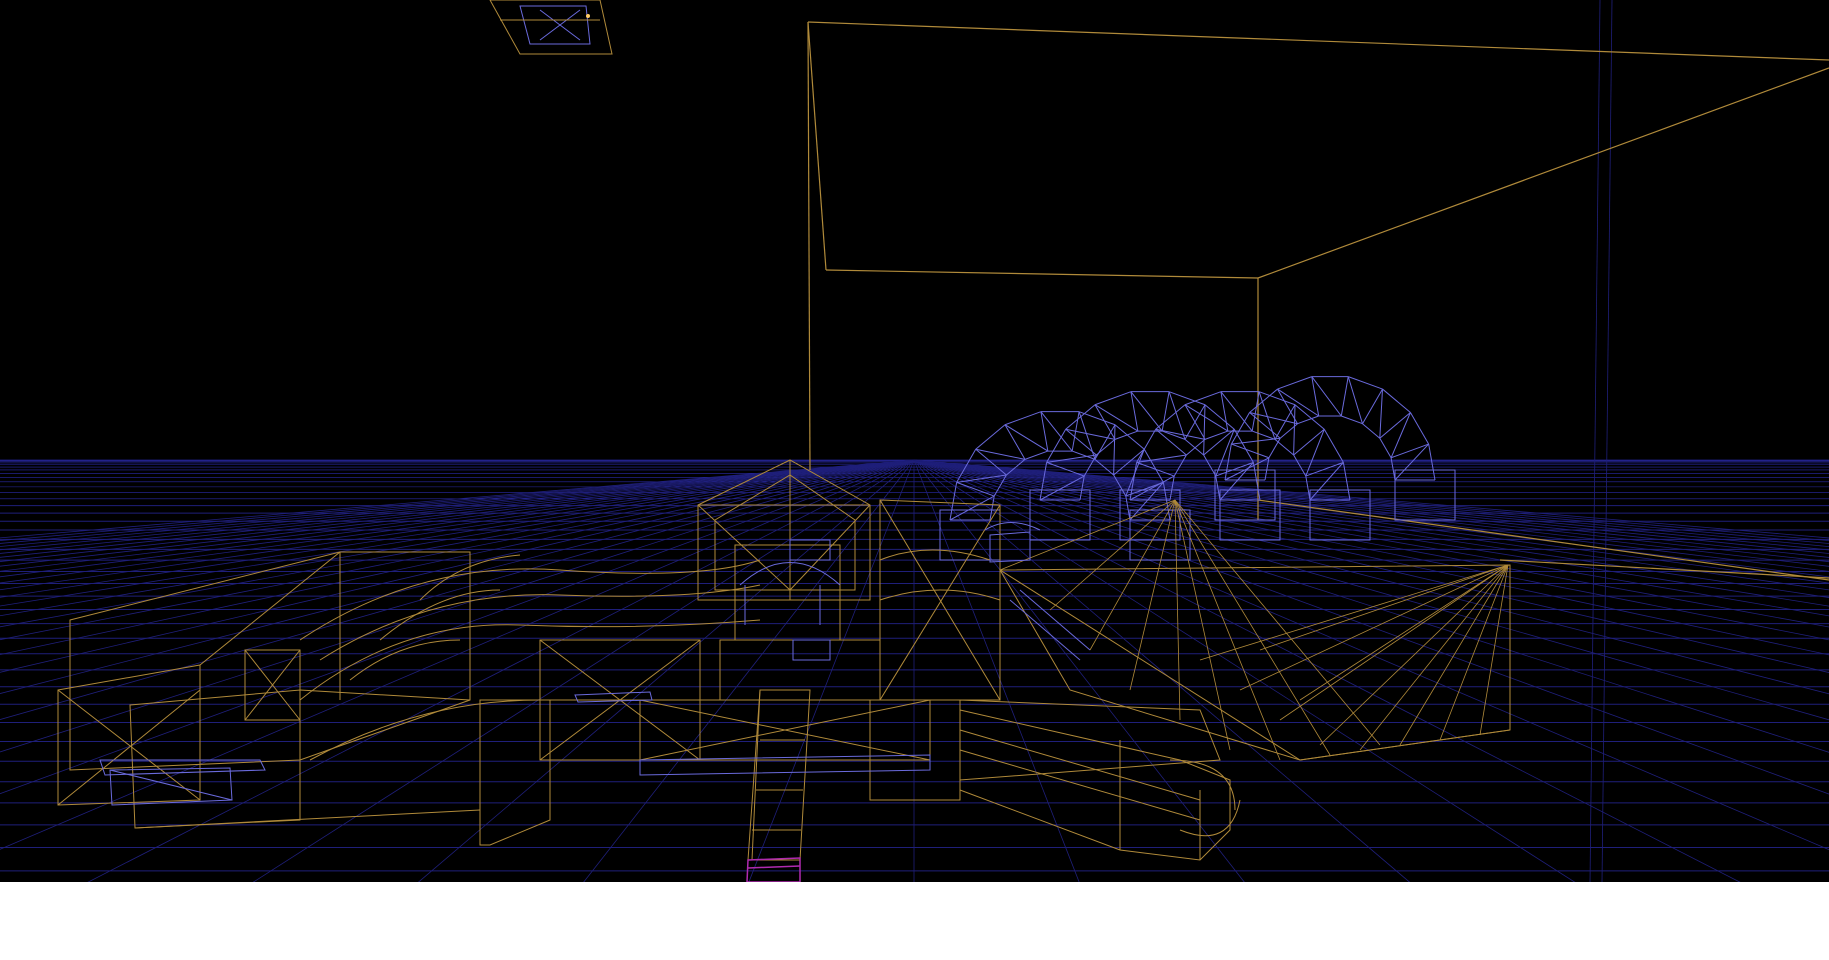 The image size is (1829, 960). Describe the element at coordinates (551, 27) in the screenshot. I see `floating-brush-box` at that location.